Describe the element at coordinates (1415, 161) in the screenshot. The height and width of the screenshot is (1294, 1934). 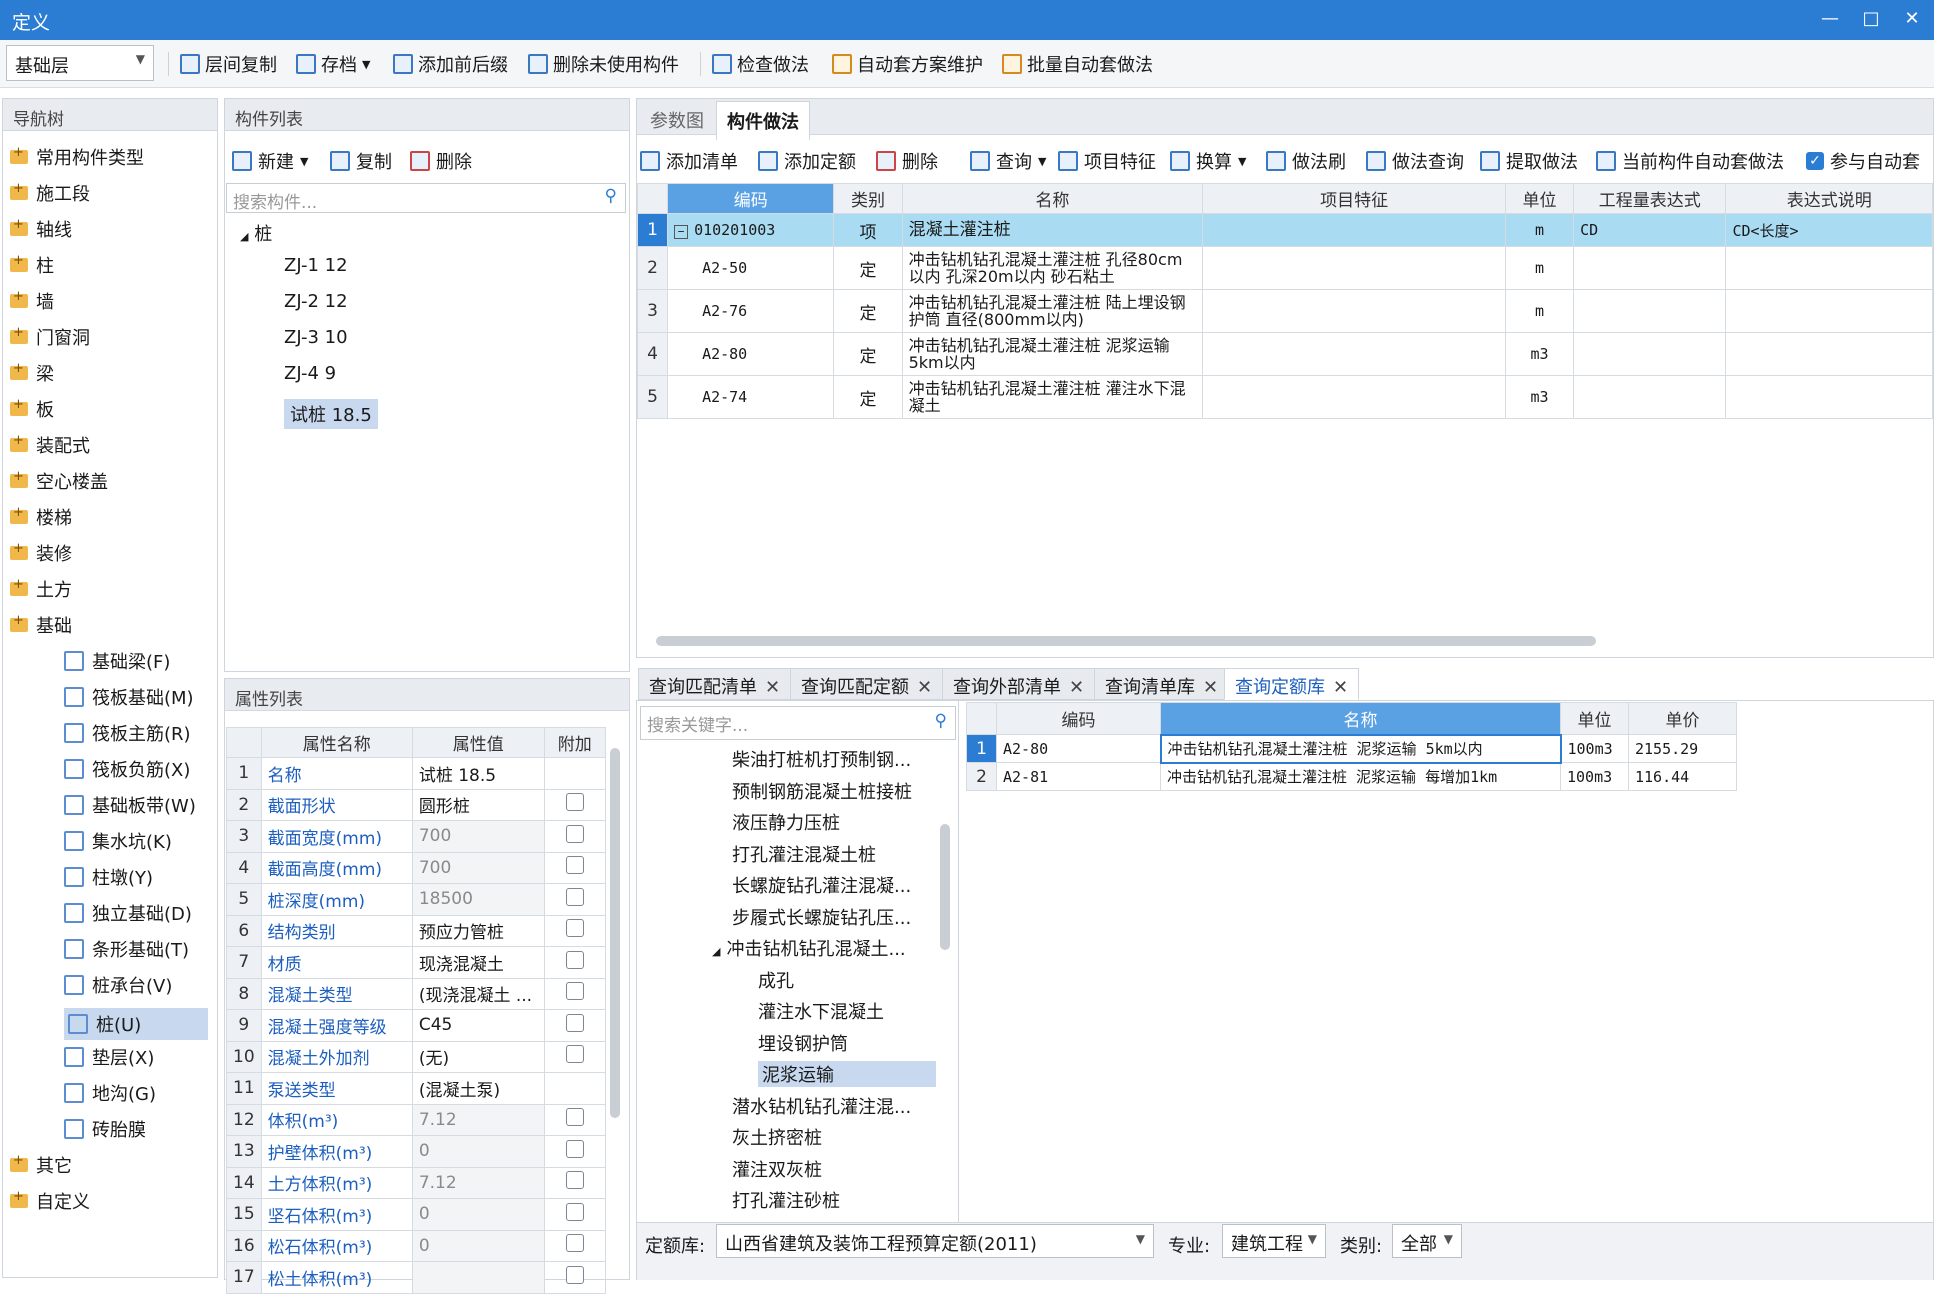
I see `method-button: 做法查询` at that location.